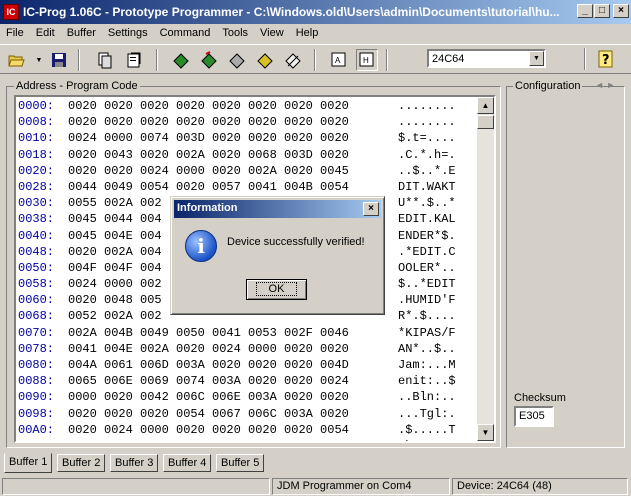 Image resolution: width=631 pixels, height=496 pixels. Describe the element at coordinates (605, 85) in the screenshot. I see `config-arrows-icon: ◄ ►` at that location.